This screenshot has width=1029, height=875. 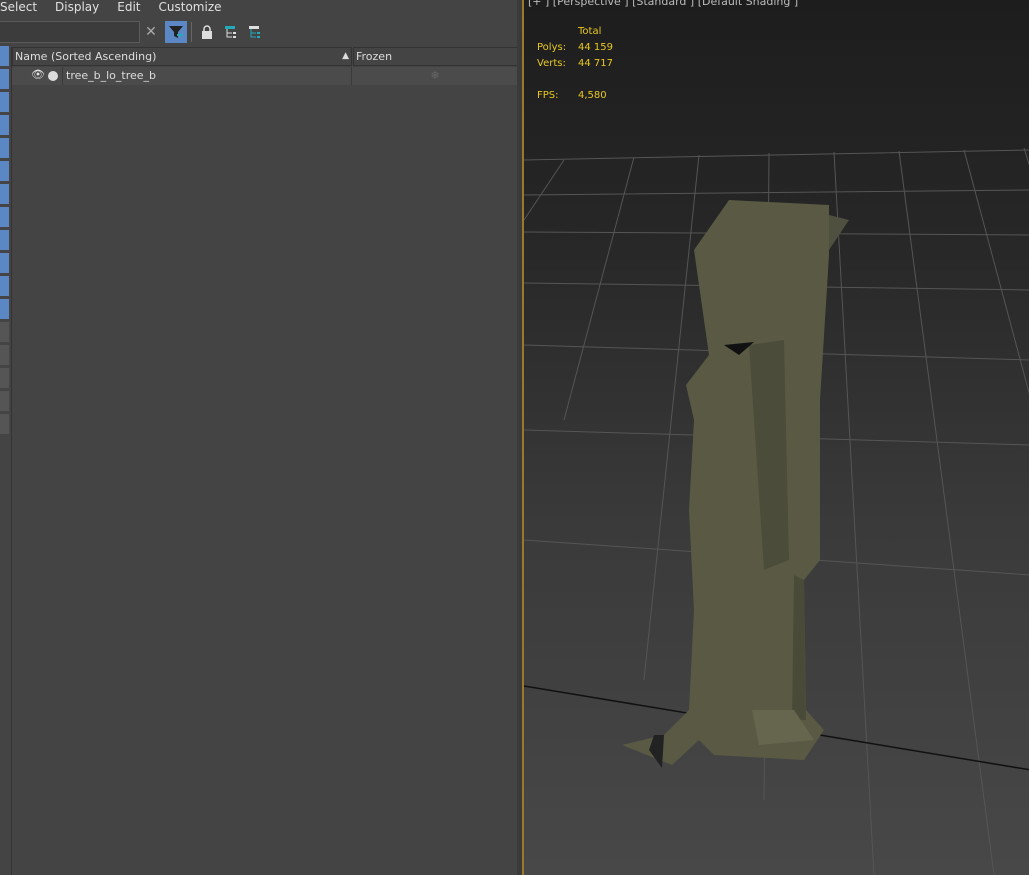 What do you see at coordinates (190, 8) in the screenshot?
I see `menu-customize: Customize` at bounding box center [190, 8].